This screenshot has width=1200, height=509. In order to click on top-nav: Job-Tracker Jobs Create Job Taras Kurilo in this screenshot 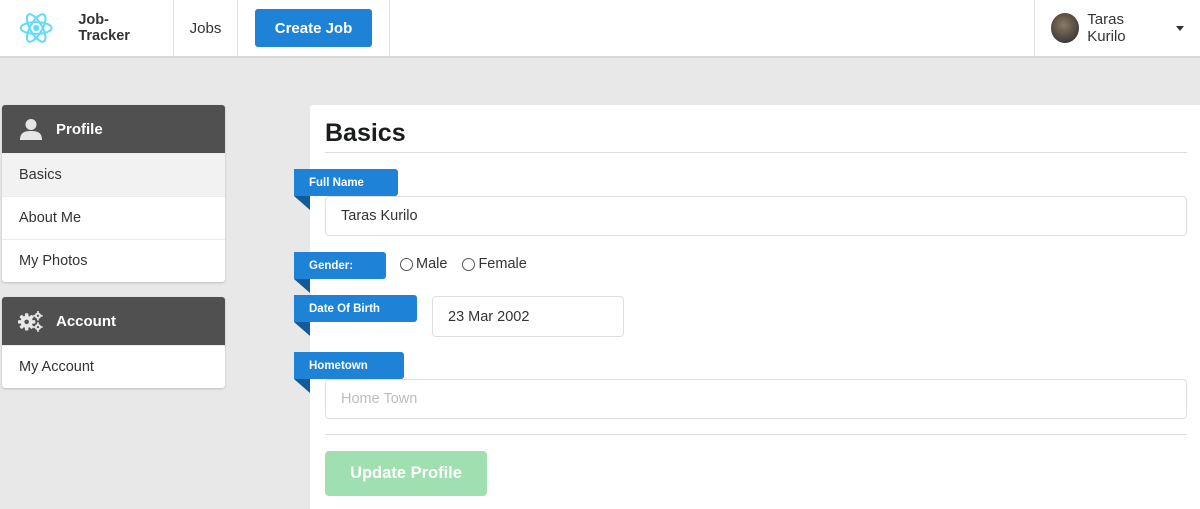, I will do `click(600, 29)`.